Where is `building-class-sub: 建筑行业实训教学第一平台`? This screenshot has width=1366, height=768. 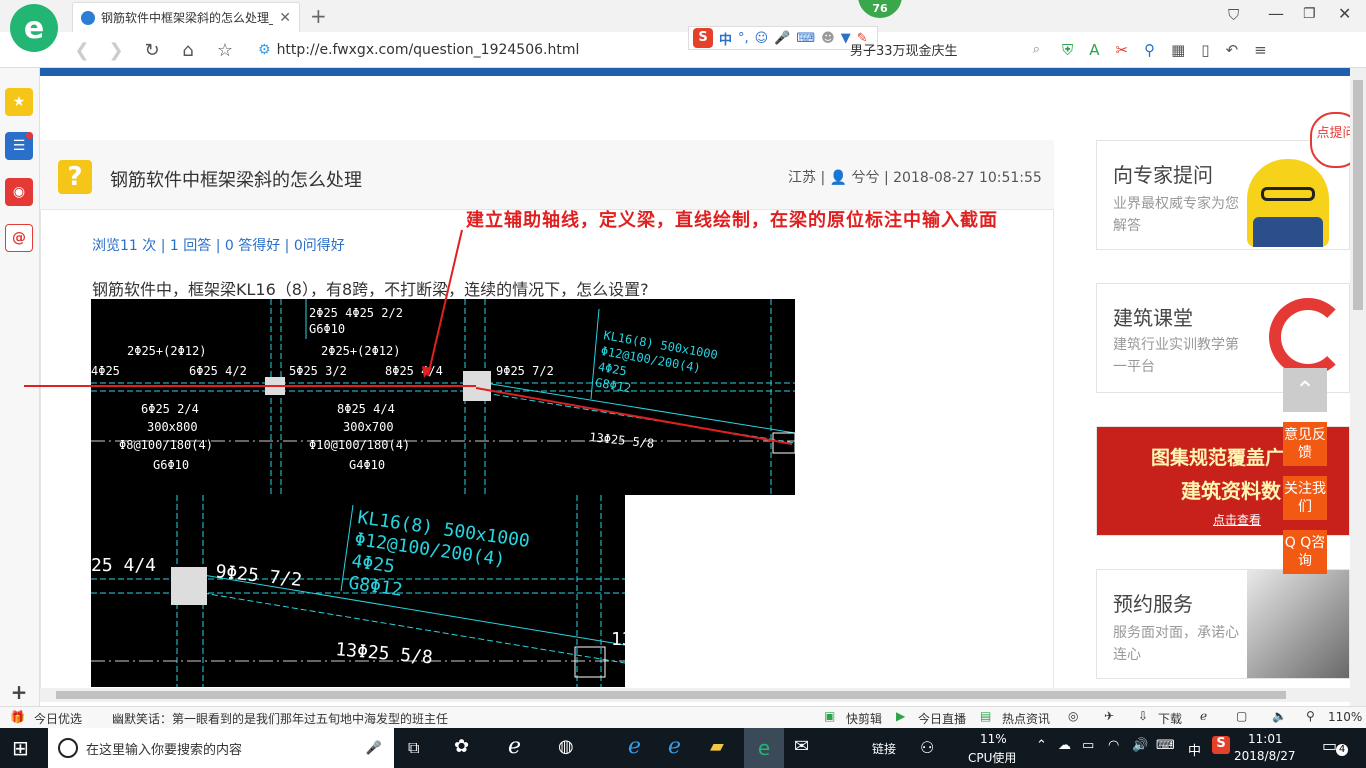 building-class-sub: 建筑行业实训教学第一平台 is located at coordinates (1176, 356).